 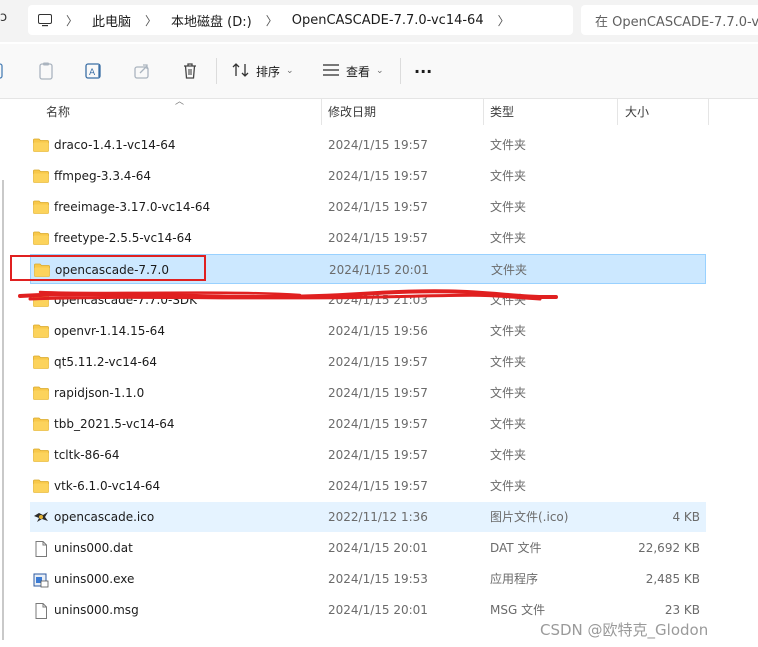 I want to click on file-row: unins000.exe 2024/1/15 19:53 应用程序 2,485 KB, so click(x=368, y=579).